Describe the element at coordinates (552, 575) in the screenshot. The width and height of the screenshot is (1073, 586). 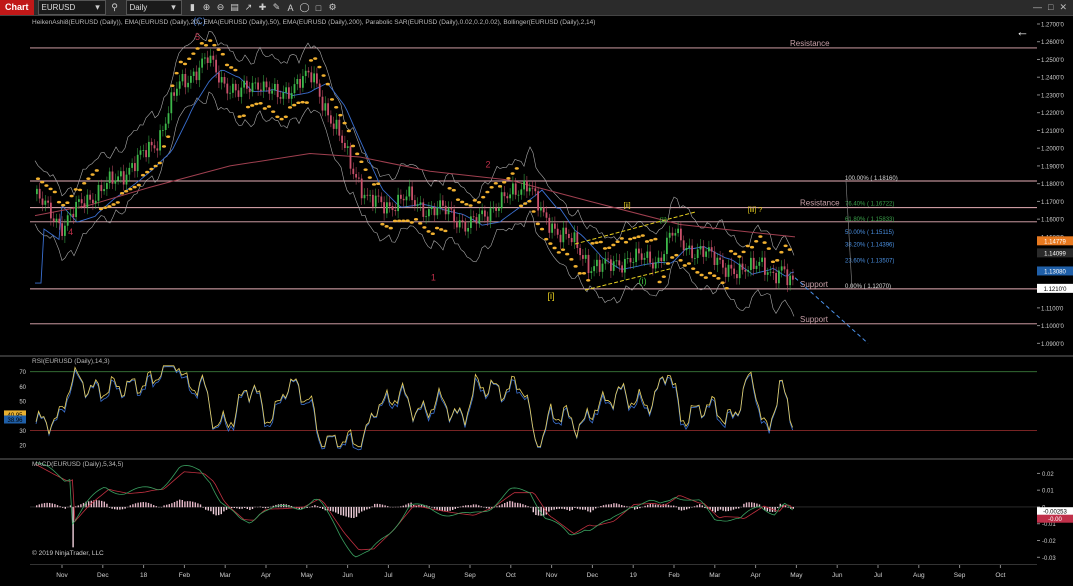
I see `time-tick-label: Nov` at that location.